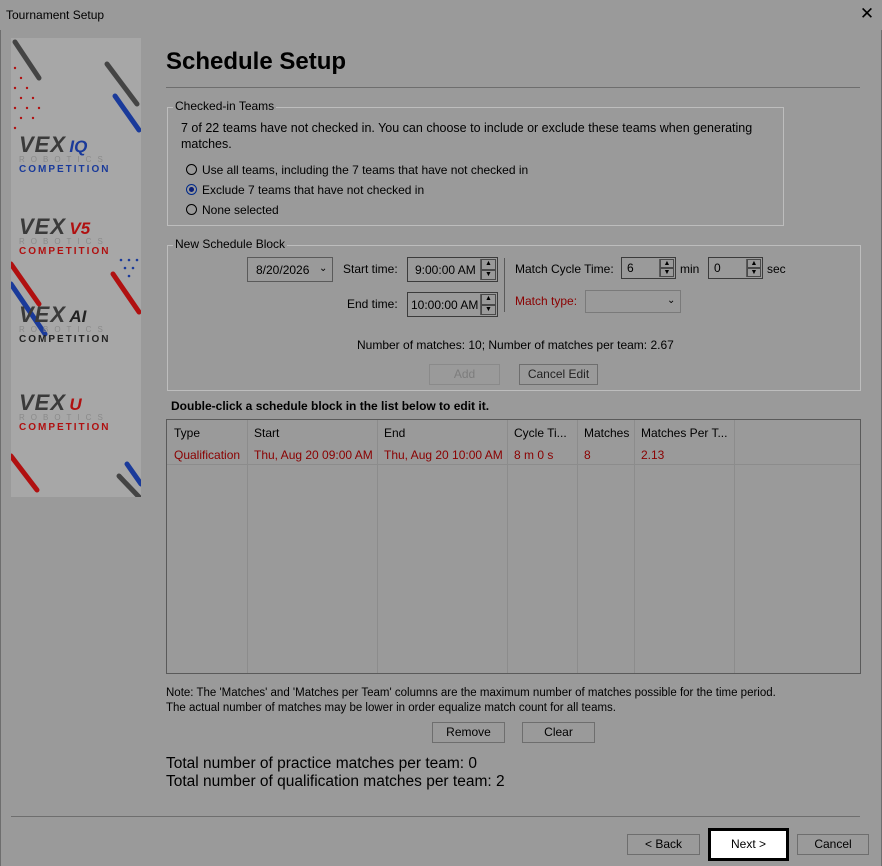  Describe the element at coordinates (396, 211) in the screenshot. I see `radio-none-selected: None selected` at that location.